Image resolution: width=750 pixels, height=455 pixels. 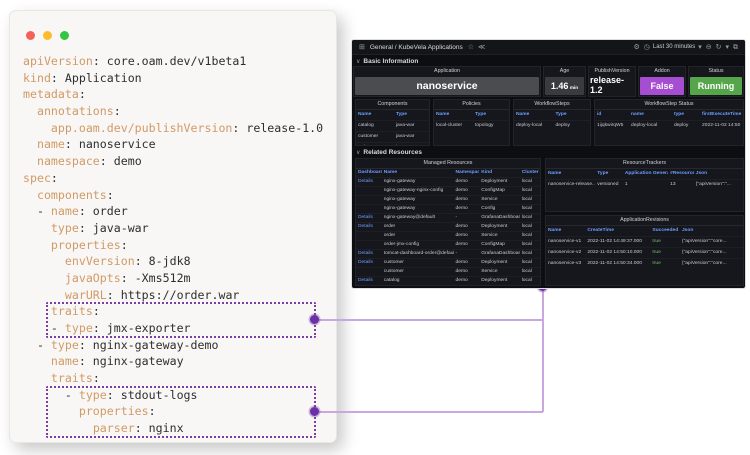 What do you see at coordinates (448, 235) in the screenshot?
I see `table-row: order demo Service local` at bounding box center [448, 235].